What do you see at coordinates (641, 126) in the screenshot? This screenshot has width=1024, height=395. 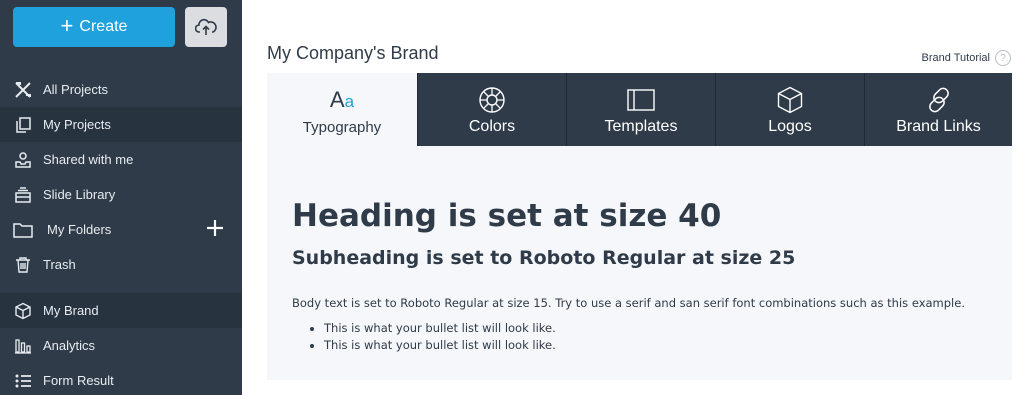 I see `tab-label: Templates` at bounding box center [641, 126].